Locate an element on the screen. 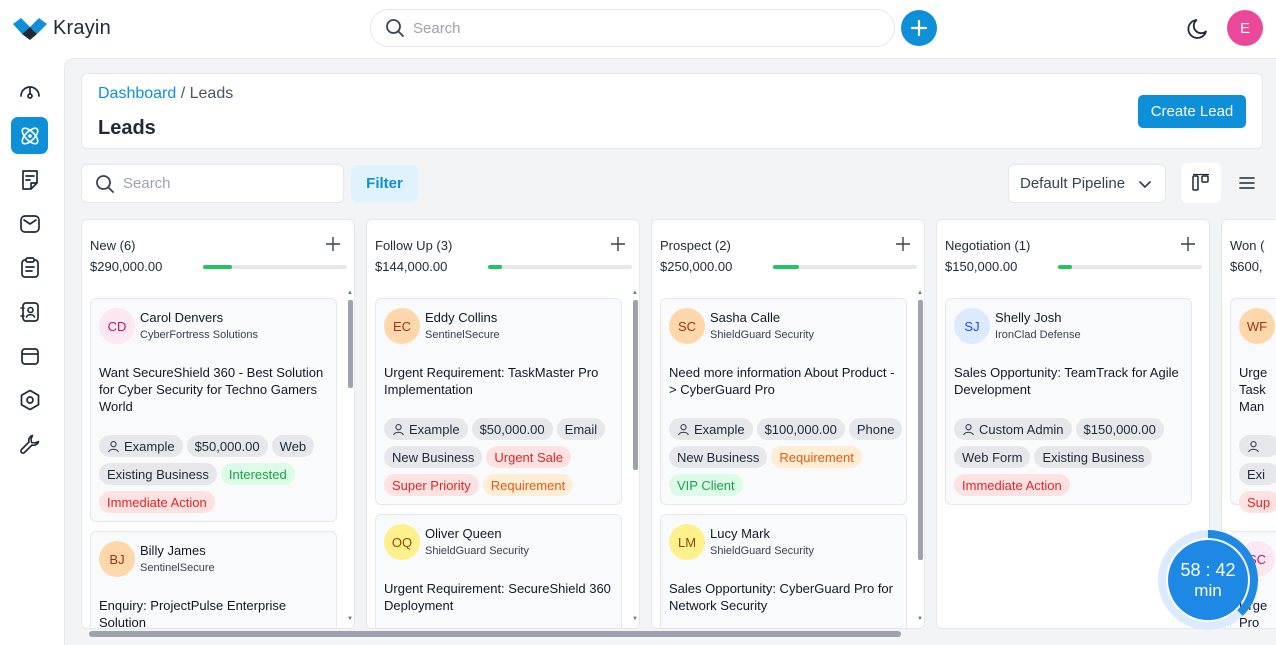  quick-create-button is located at coordinates (919, 28).